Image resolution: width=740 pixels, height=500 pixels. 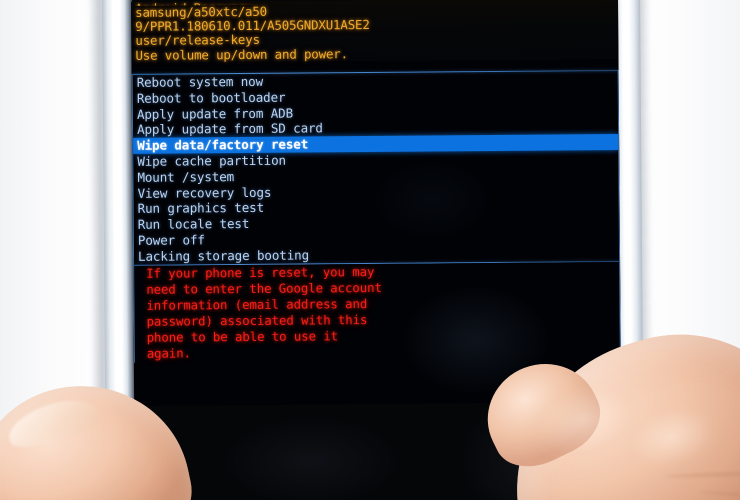 What do you see at coordinates (169, 353) in the screenshot?
I see `warning-line: again.` at bounding box center [169, 353].